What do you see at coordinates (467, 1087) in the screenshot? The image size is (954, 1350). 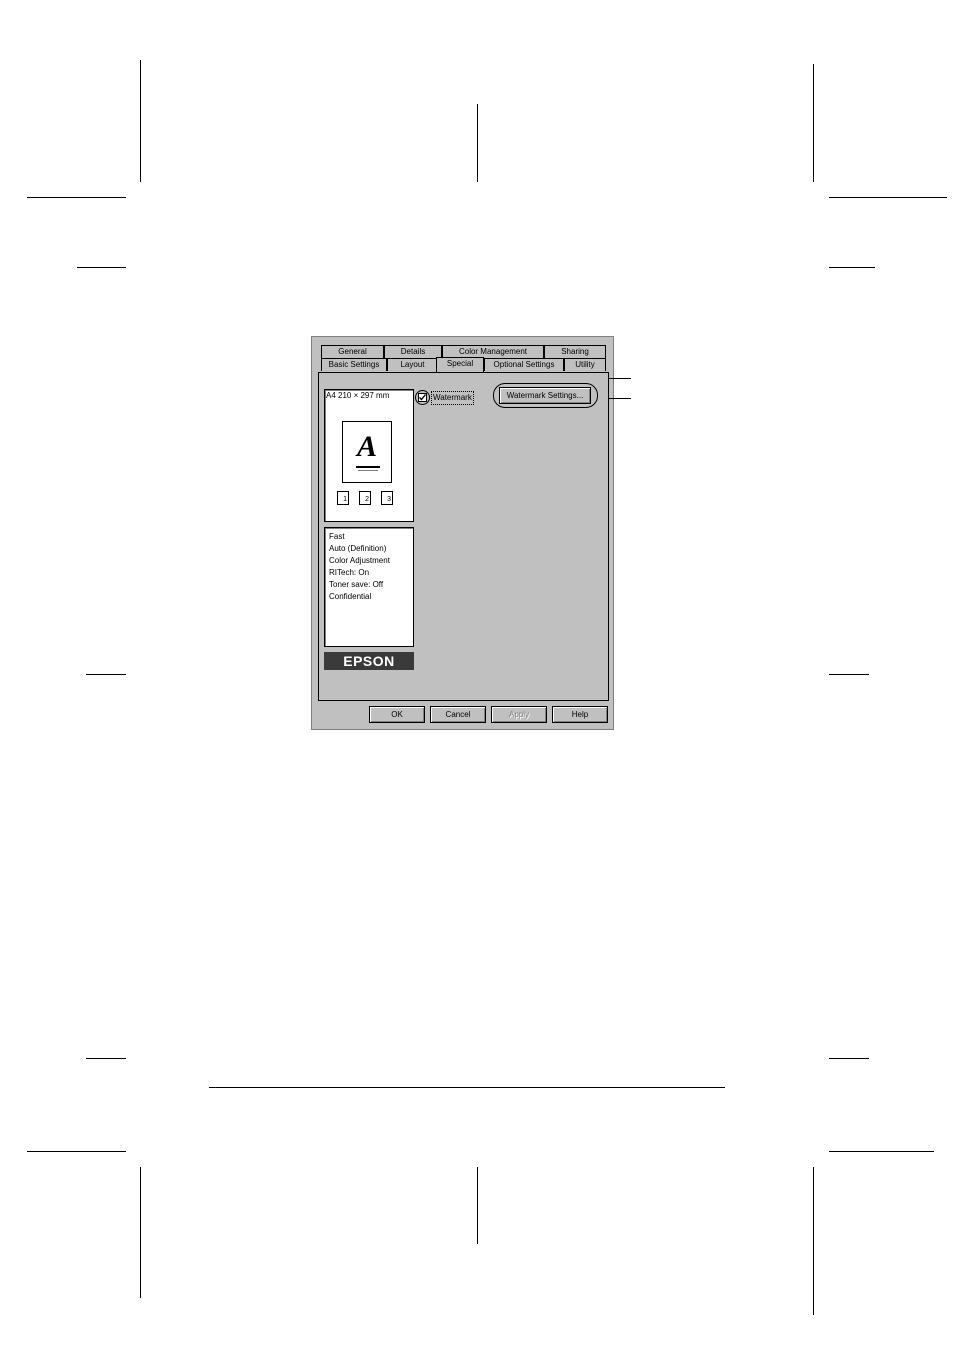 I see `page-rule` at bounding box center [467, 1087].